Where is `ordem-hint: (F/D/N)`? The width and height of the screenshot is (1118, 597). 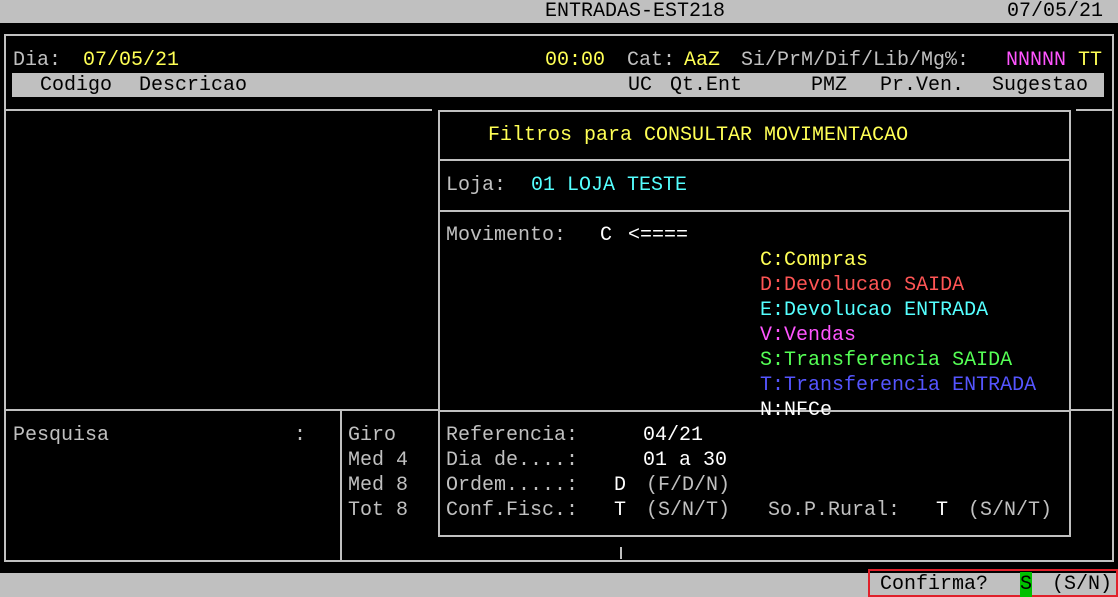
ordem-hint: (F/D/N) is located at coordinates (688, 485).